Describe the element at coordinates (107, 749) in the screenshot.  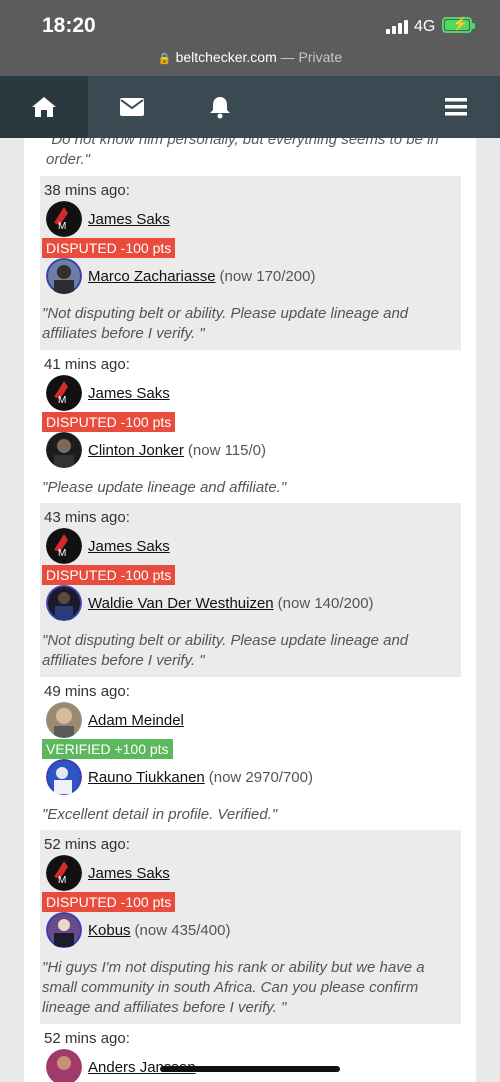
I see `status-badge: VERIFIED +100 pts` at that location.